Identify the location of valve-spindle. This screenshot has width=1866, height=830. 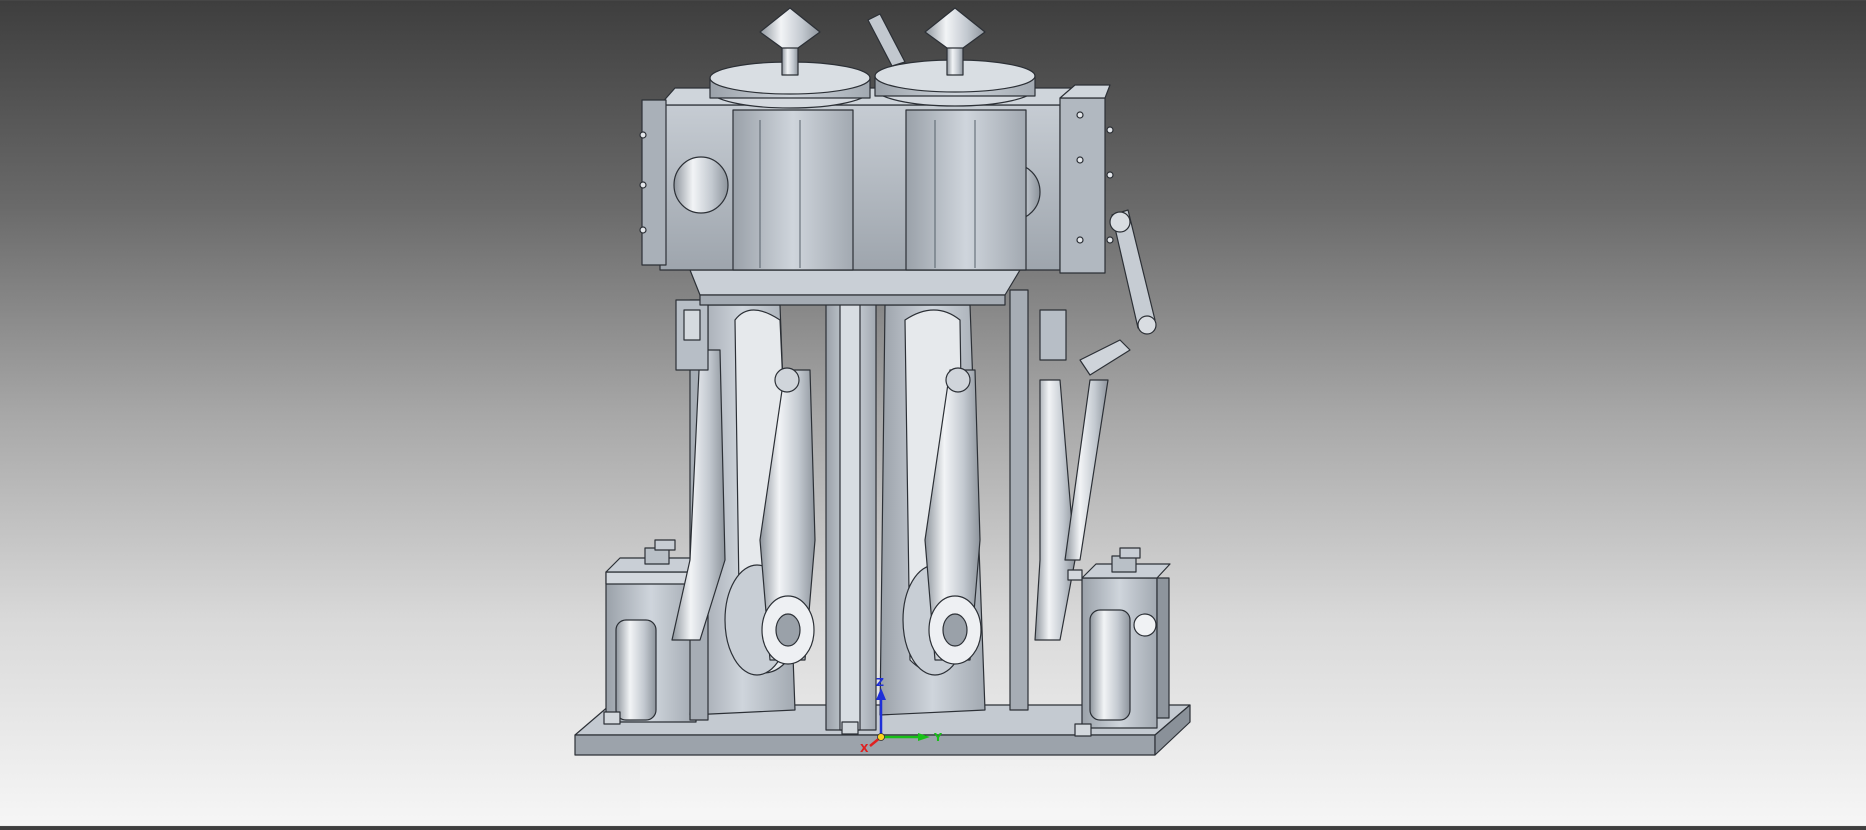
(886, 40).